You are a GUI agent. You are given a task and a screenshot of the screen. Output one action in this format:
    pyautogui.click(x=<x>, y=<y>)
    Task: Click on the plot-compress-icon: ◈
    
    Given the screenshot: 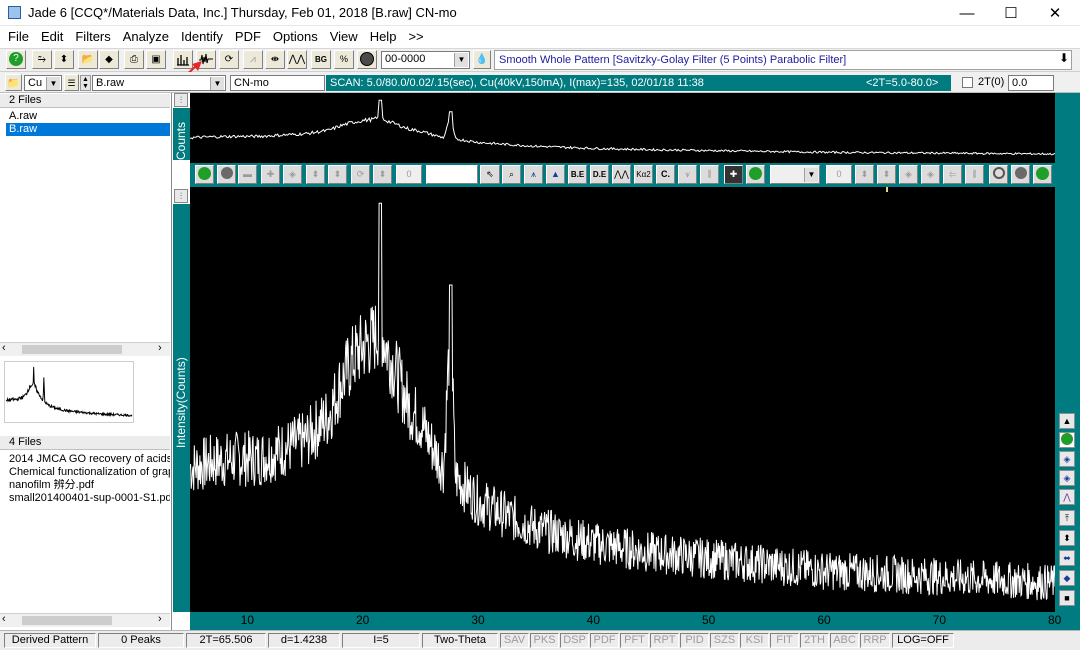 What is the action you would take?
    pyautogui.click(x=292, y=174)
    